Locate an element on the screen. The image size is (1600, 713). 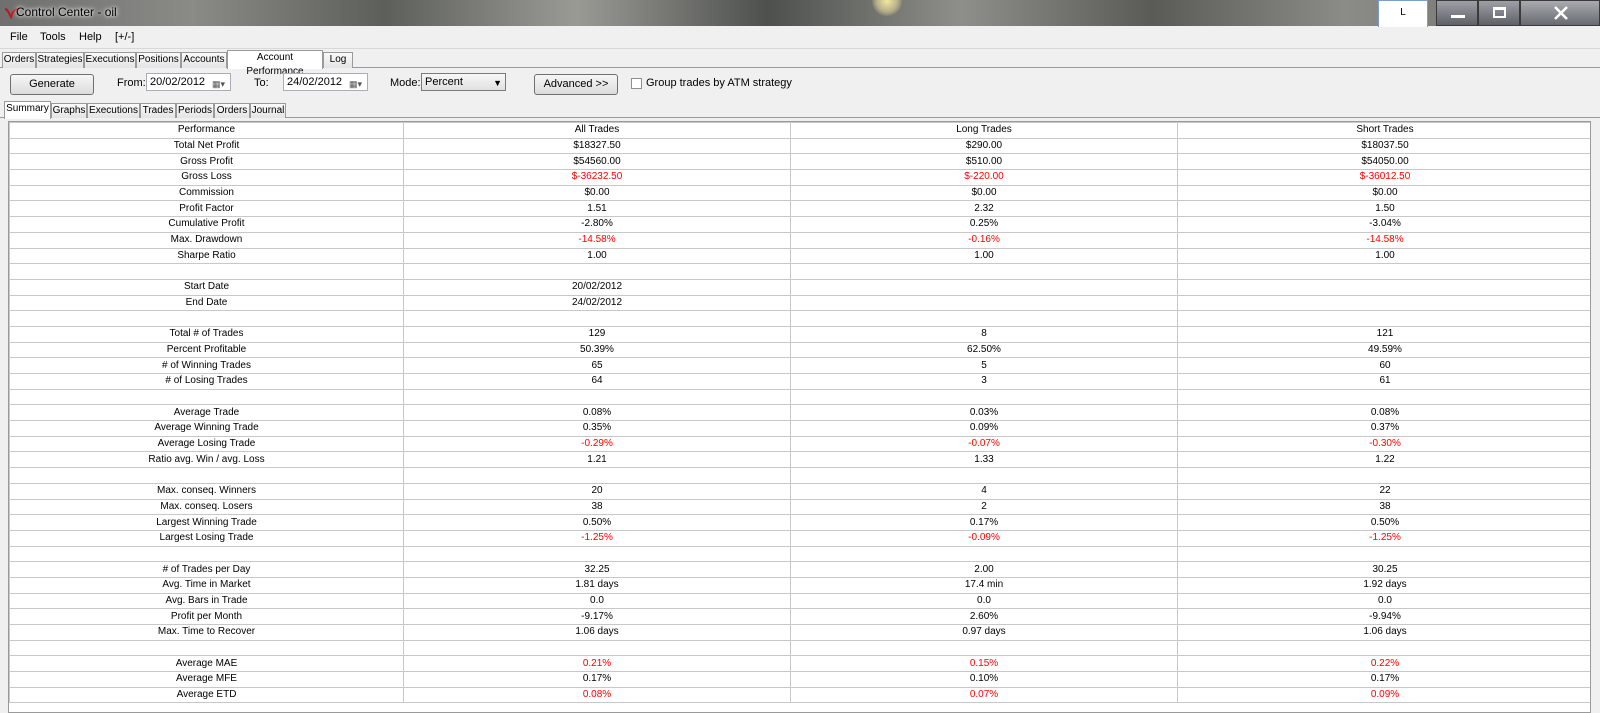
table-row: Avg. Bars in Trade 0.0 0.0 0.0 is located at coordinates (799, 601).